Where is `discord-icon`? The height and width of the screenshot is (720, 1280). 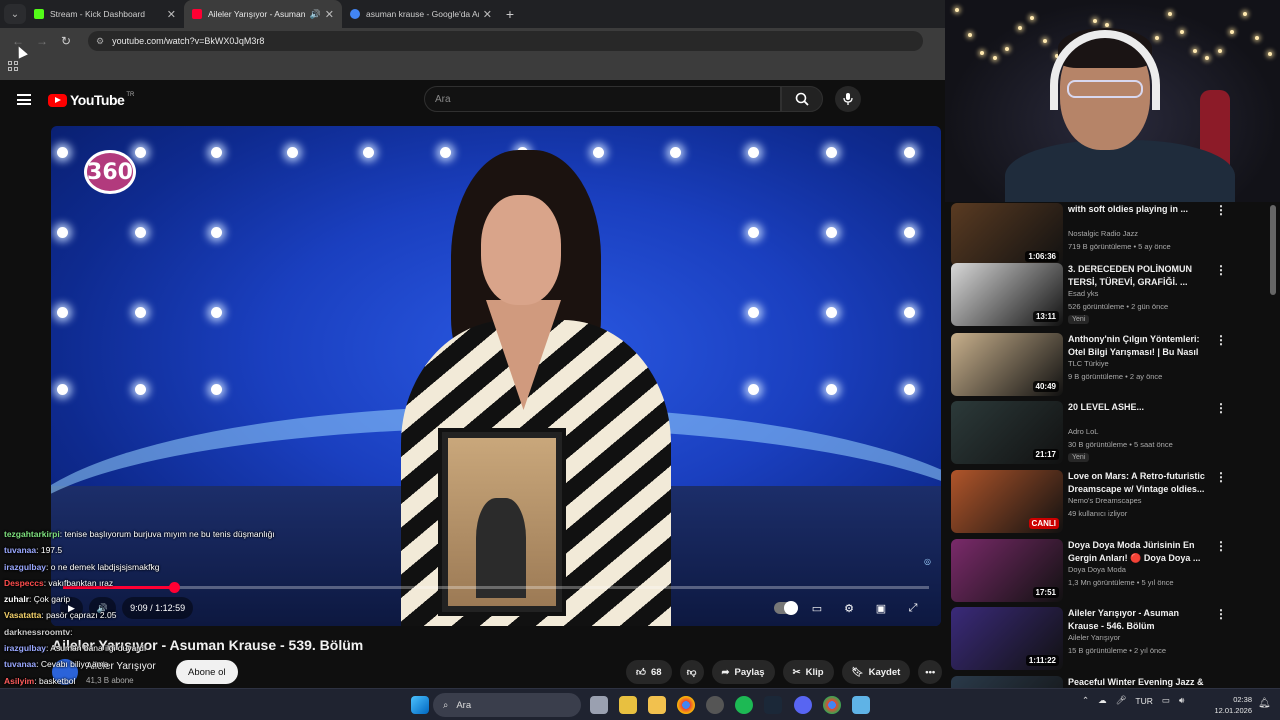 discord-icon is located at coordinates (803, 705).